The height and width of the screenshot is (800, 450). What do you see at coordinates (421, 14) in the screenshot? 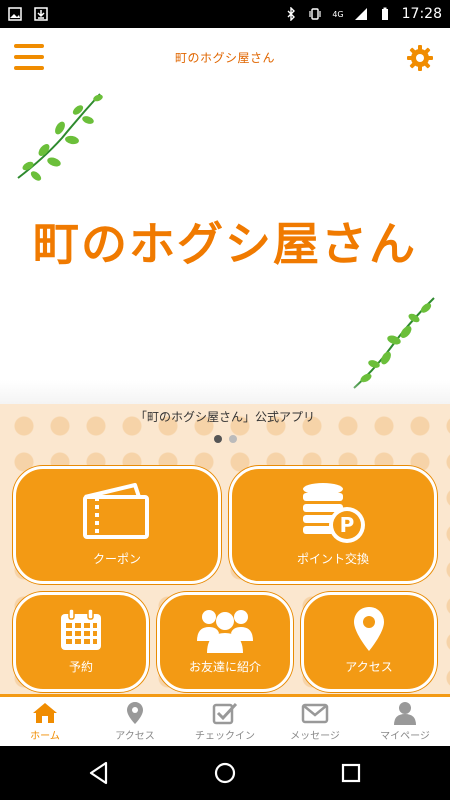
I see `status-time: 17:28` at bounding box center [421, 14].